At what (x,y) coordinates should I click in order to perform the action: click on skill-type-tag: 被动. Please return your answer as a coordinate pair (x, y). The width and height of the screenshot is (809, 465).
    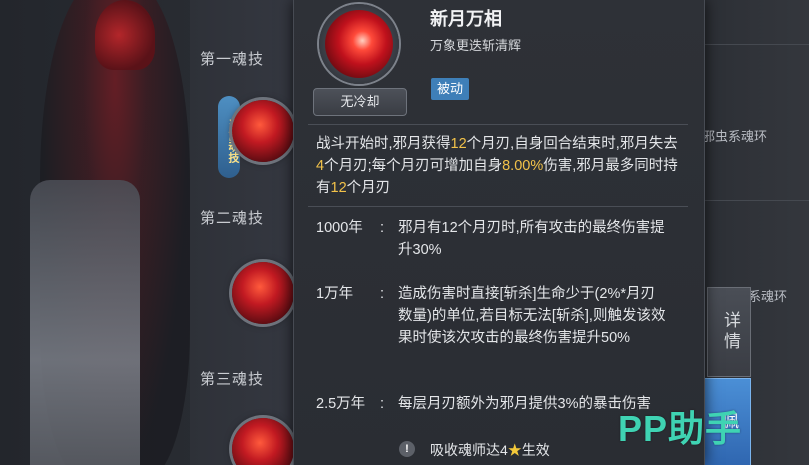
    Looking at the image, I should click on (450, 89).